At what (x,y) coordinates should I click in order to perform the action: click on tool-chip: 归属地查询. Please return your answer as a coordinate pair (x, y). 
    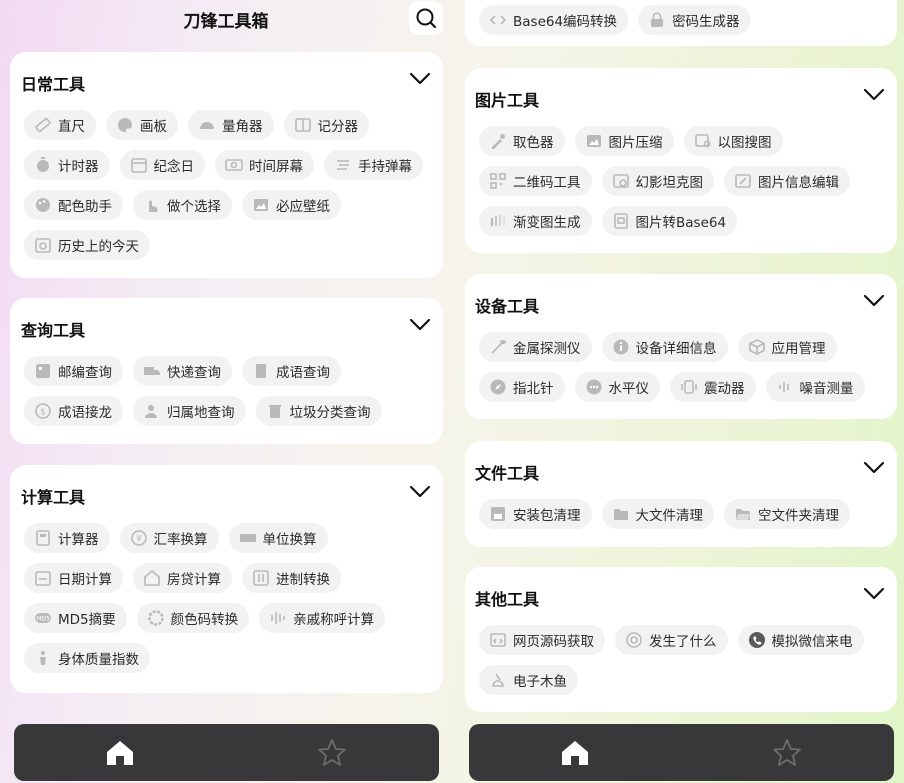
    Looking at the image, I should click on (189, 411).